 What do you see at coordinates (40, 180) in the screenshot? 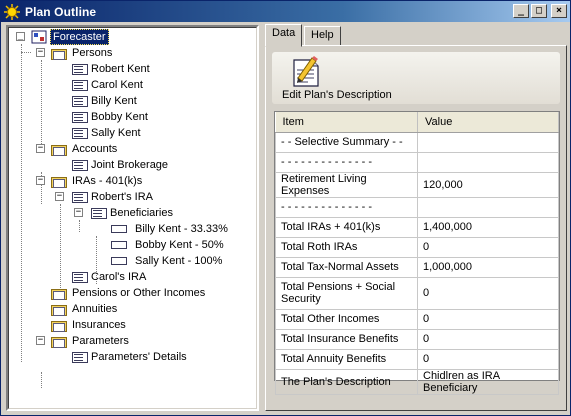
I see `collapse-toggle-iras: −` at bounding box center [40, 180].